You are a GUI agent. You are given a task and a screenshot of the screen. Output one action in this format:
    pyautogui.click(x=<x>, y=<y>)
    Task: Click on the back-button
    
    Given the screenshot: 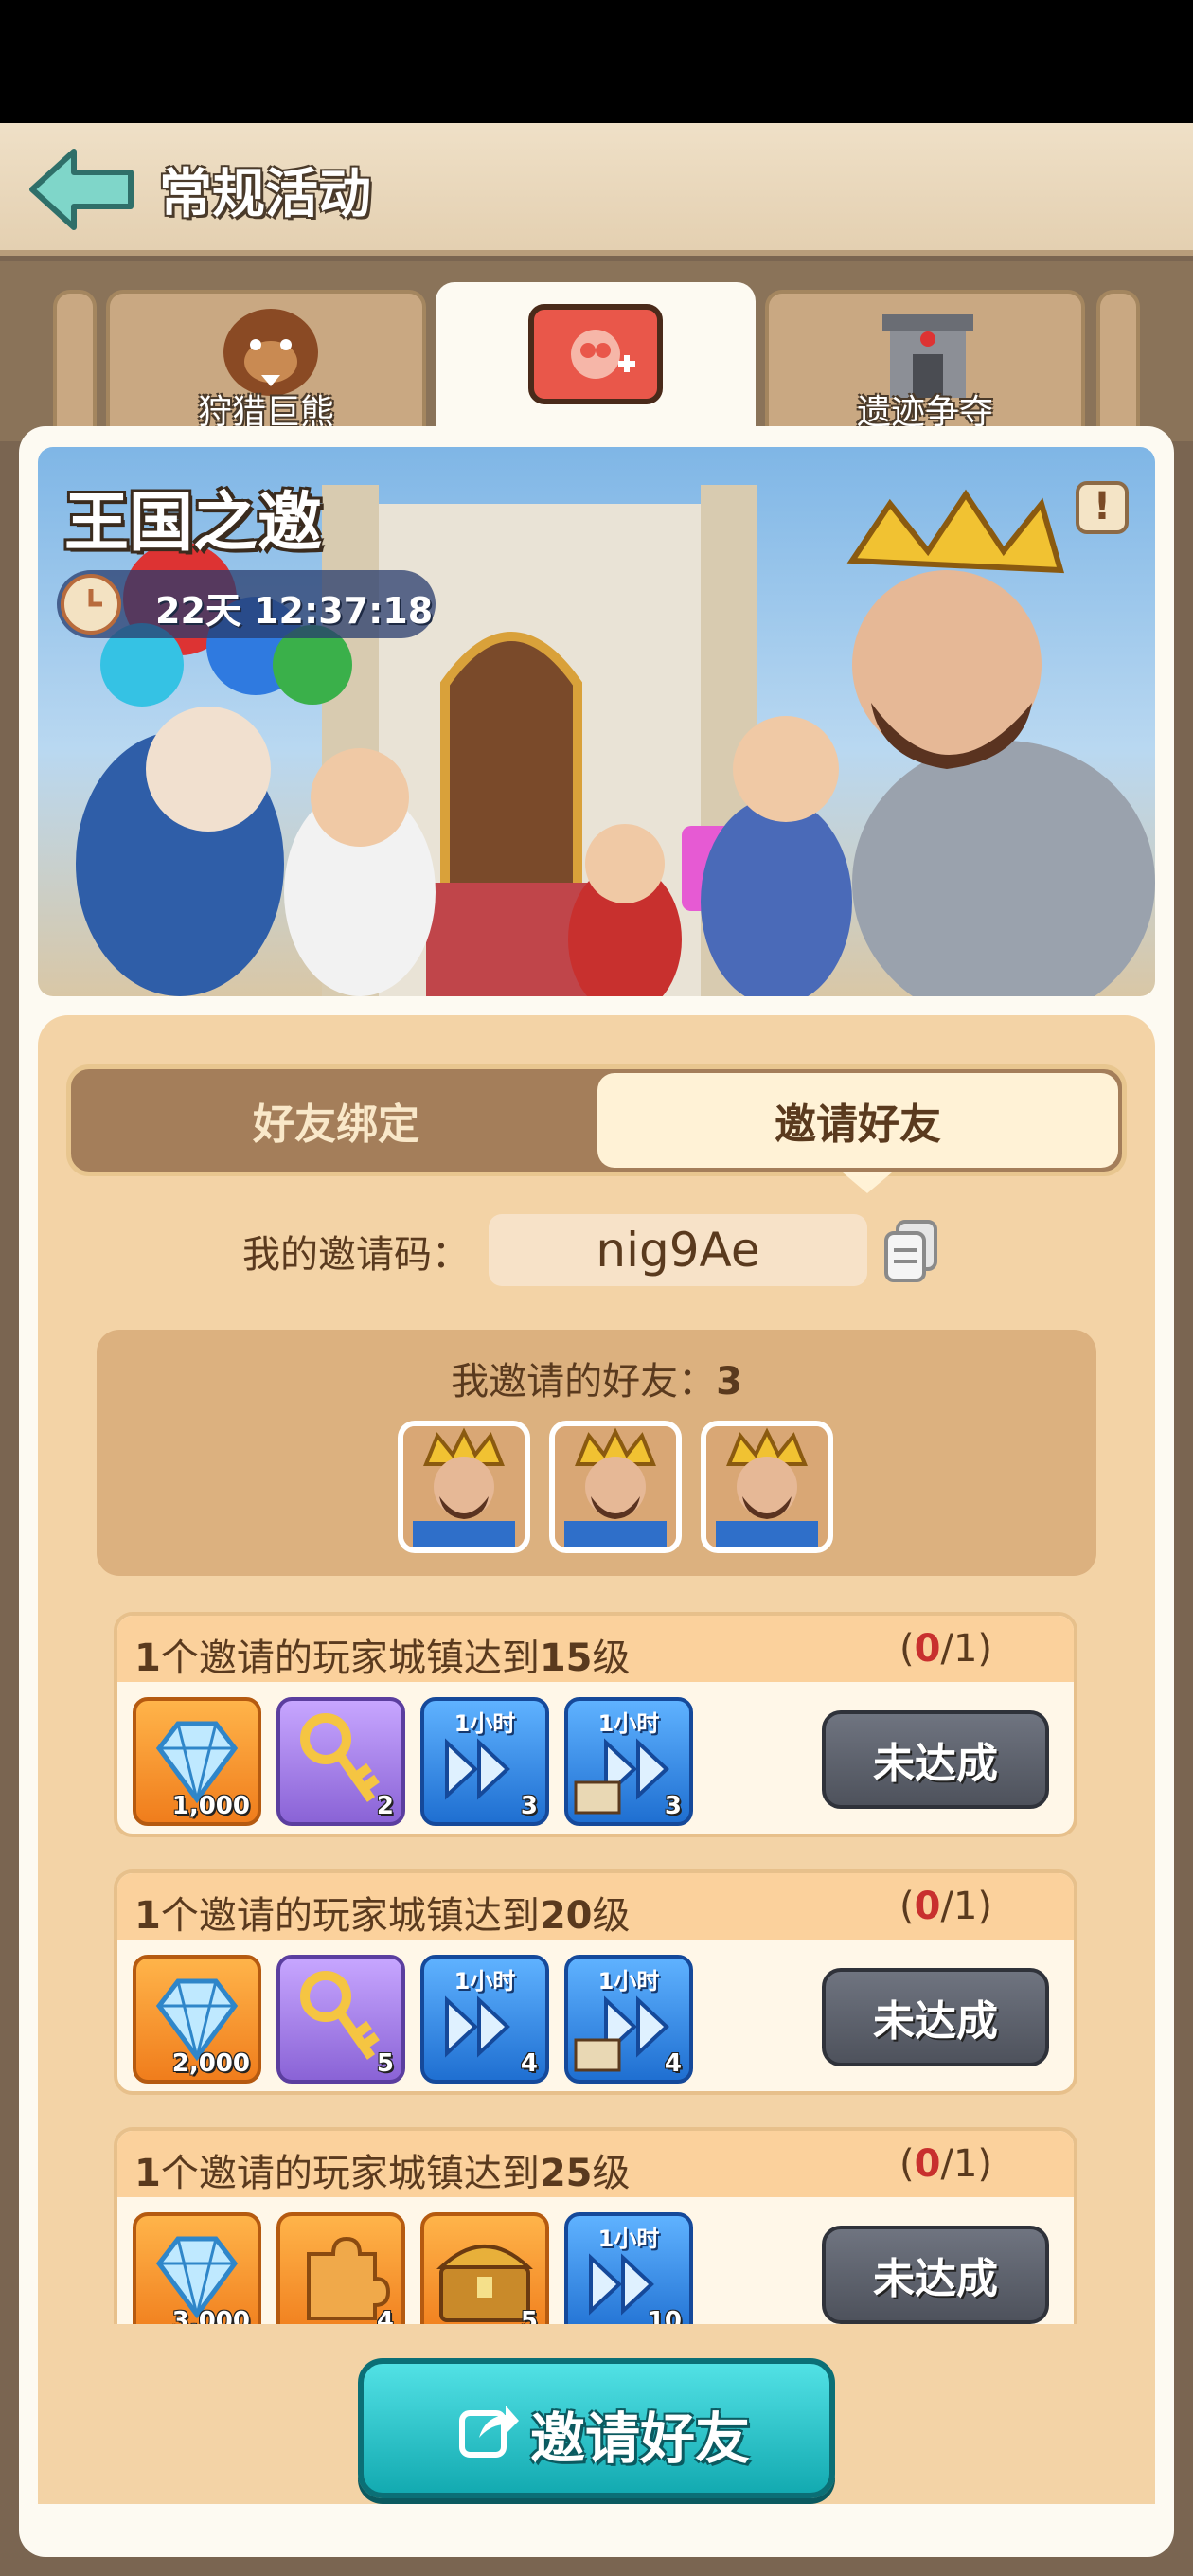 What is the action you would take?
    pyautogui.click(x=81, y=189)
    